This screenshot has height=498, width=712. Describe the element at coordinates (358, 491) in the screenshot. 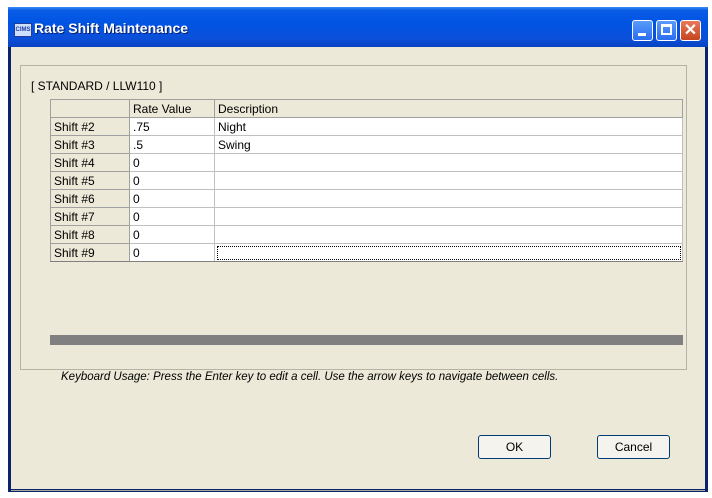

I see `status-bar` at that location.